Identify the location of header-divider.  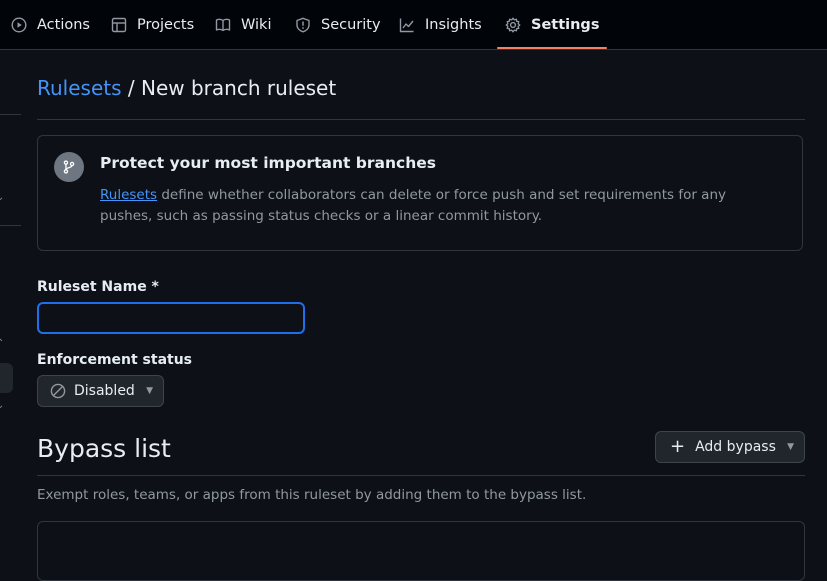
(421, 119).